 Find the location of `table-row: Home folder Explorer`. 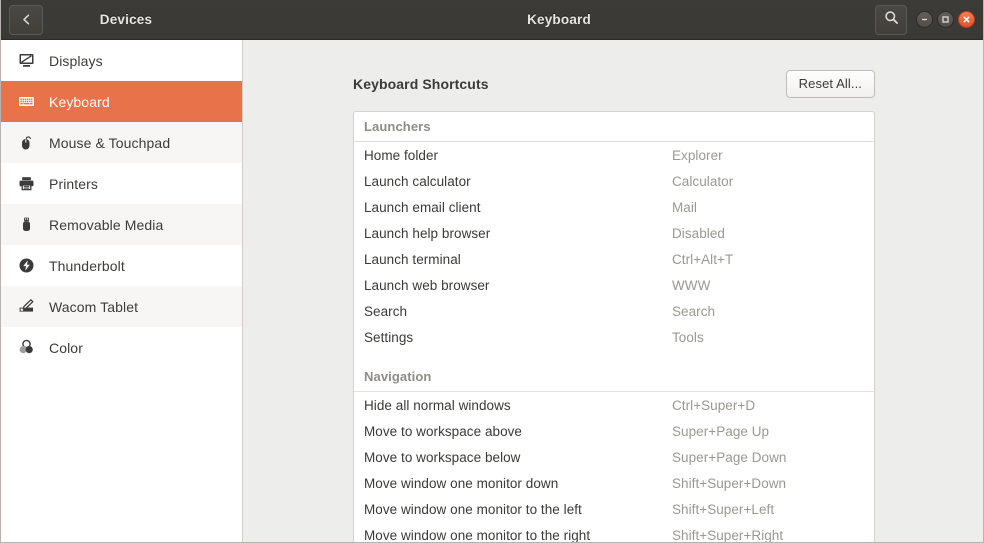

table-row: Home folder Explorer is located at coordinates (614, 155).